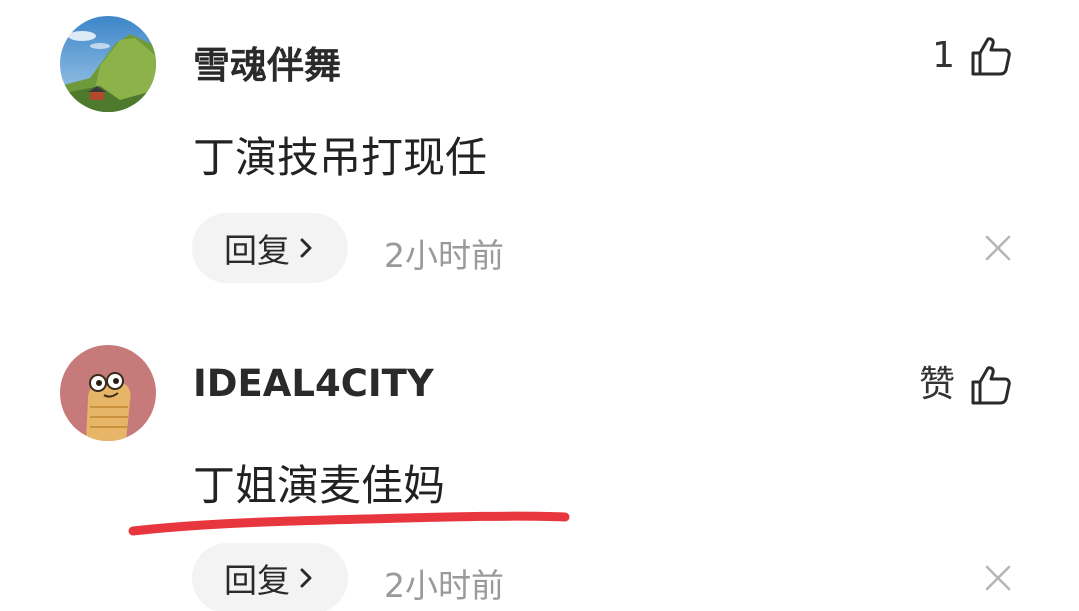  I want to click on like-count: 1, so click(943, 55).